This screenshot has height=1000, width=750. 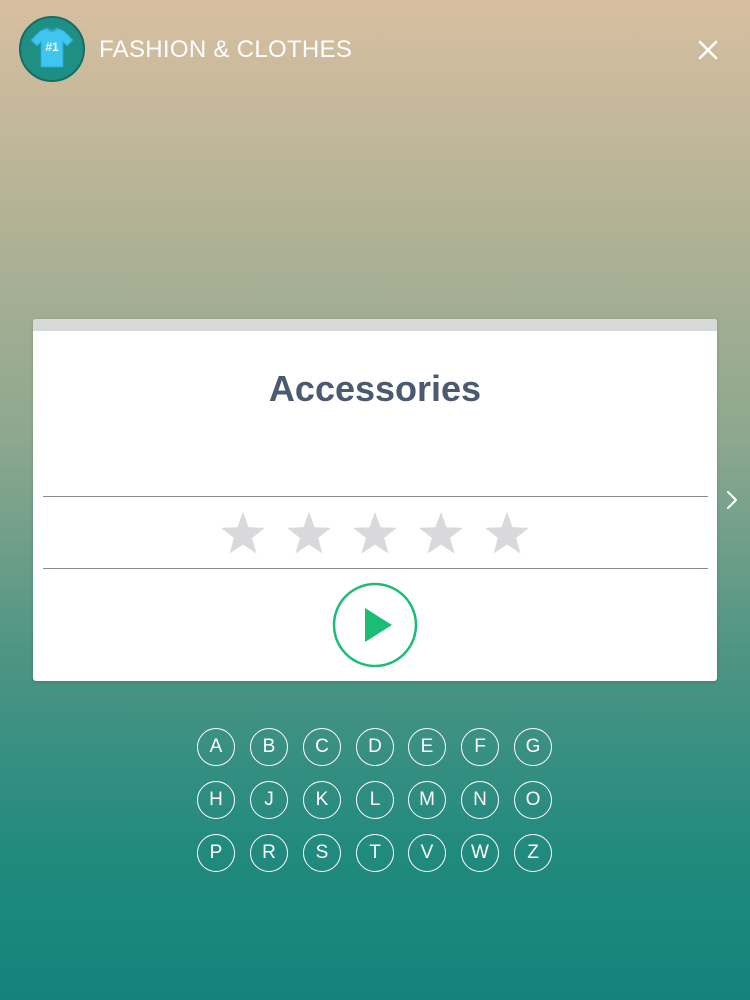 What do you see at coordinates (216, 800) in the screenshot?
I see `letter-button-h: H` at bounding box center [216, 800].